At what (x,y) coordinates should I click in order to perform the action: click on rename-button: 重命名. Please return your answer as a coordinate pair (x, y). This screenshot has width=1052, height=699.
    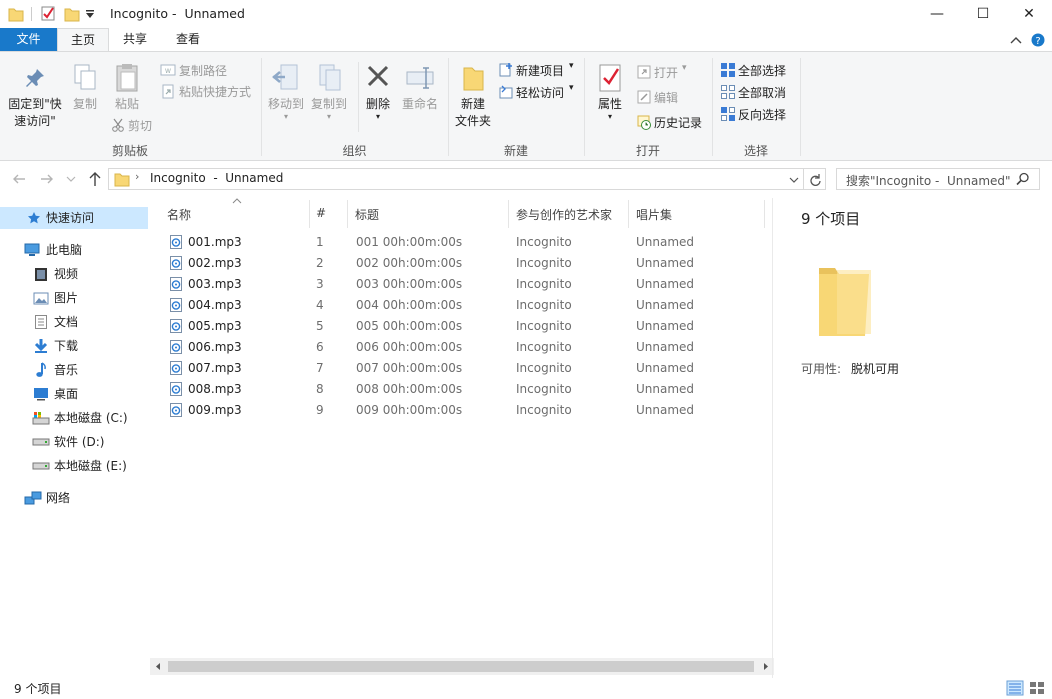
    Looking at the image, I should click on (420, 87).